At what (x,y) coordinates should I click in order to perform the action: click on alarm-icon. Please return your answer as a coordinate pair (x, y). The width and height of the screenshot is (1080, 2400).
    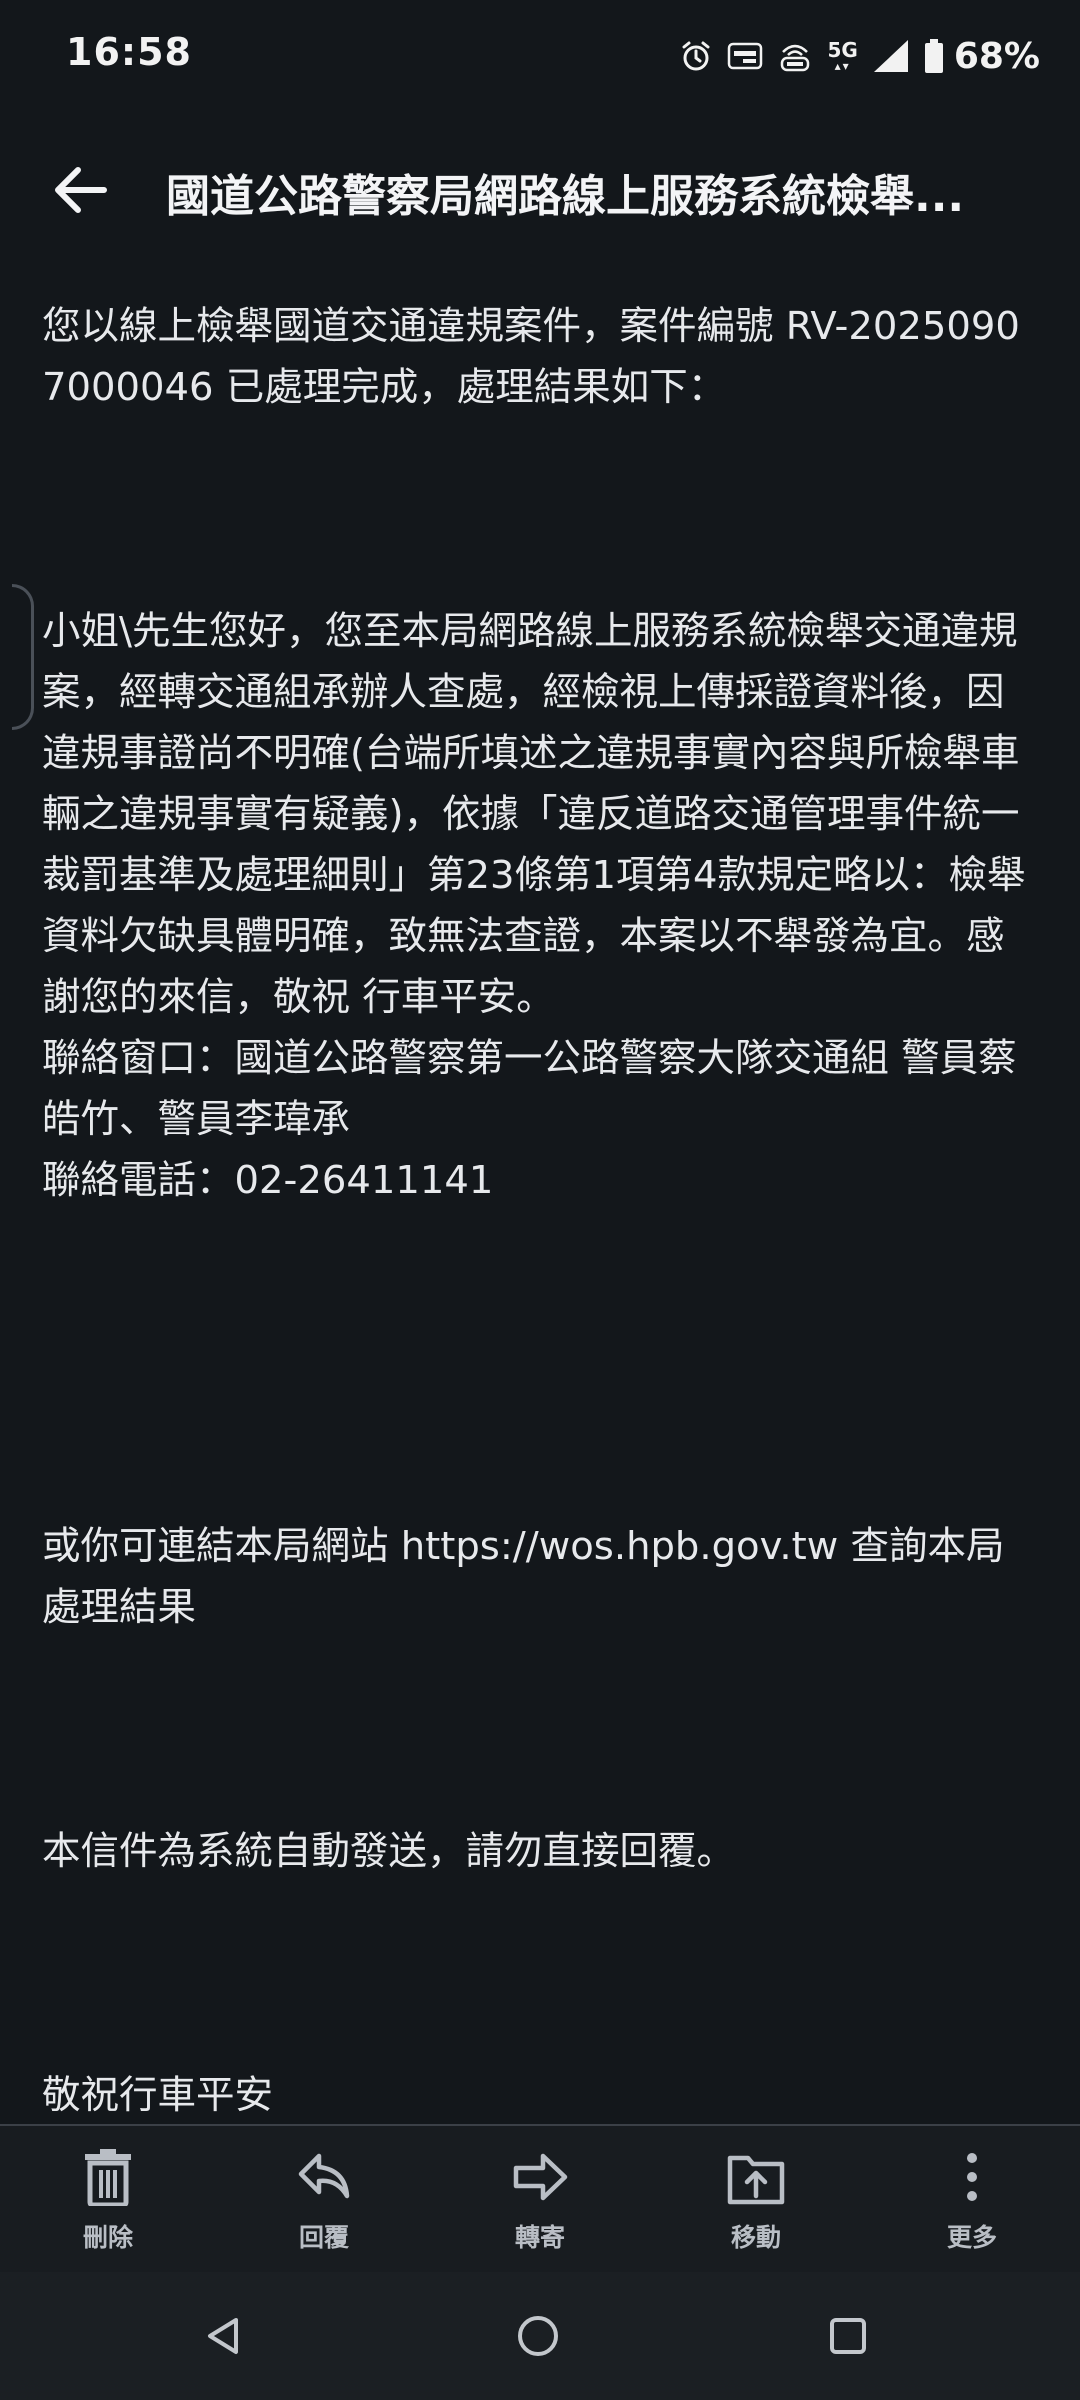
    Looking at the image, I should click on (696, 56).